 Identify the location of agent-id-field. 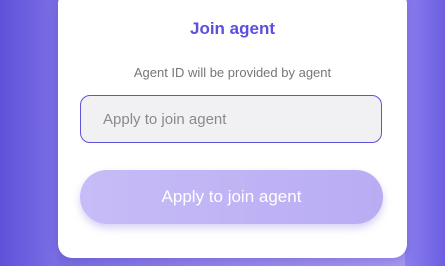
(231, 119).